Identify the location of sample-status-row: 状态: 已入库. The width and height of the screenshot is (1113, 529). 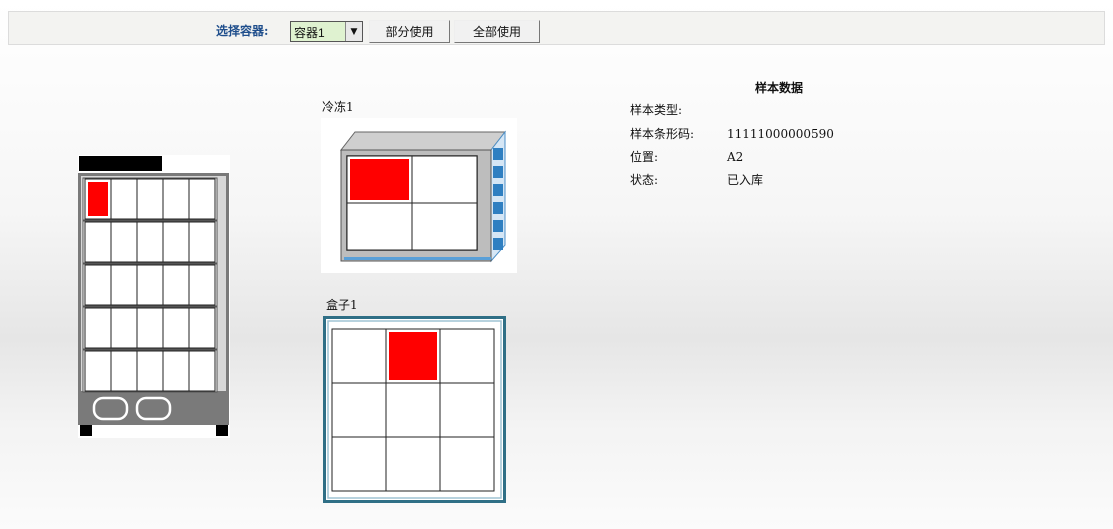
(696, 179).